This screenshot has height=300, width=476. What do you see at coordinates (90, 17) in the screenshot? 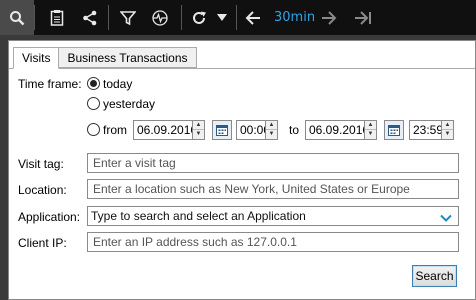
I see `share-icon` at bounding box center [90, 17].